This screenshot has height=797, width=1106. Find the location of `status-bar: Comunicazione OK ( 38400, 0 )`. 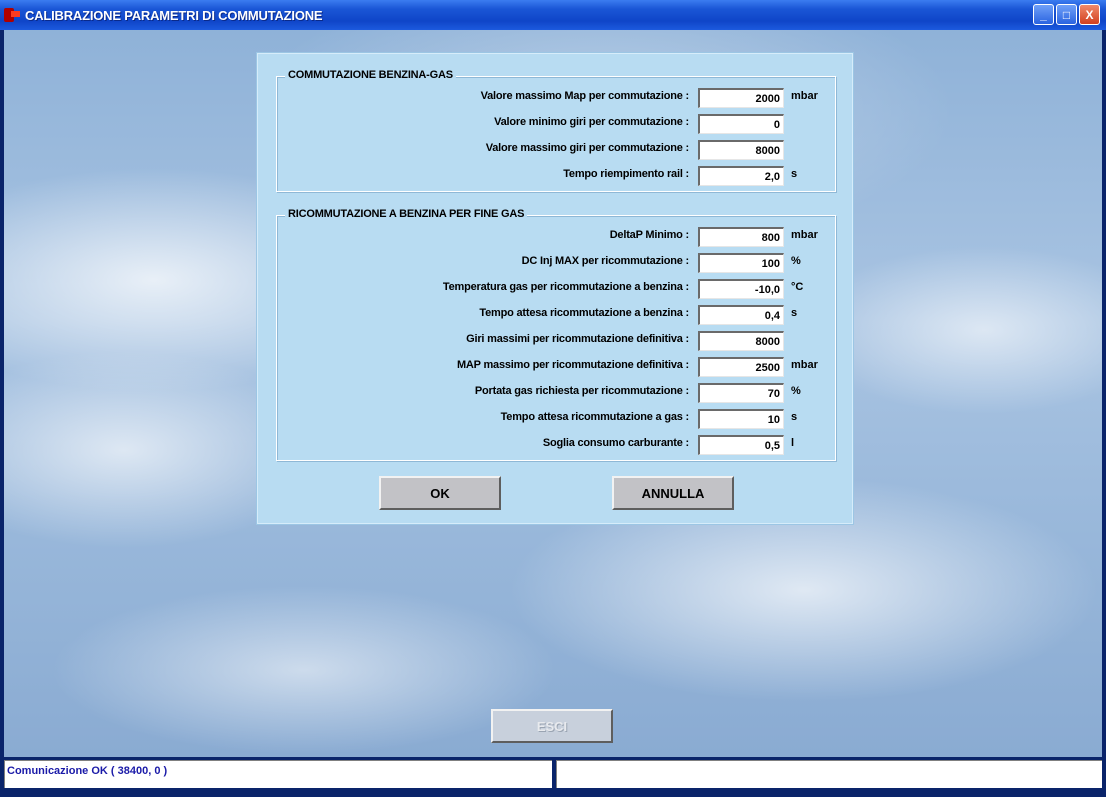

status-bar: Comunicazione OK ( 38400, 0 ) is located at coordinates (553, 774).